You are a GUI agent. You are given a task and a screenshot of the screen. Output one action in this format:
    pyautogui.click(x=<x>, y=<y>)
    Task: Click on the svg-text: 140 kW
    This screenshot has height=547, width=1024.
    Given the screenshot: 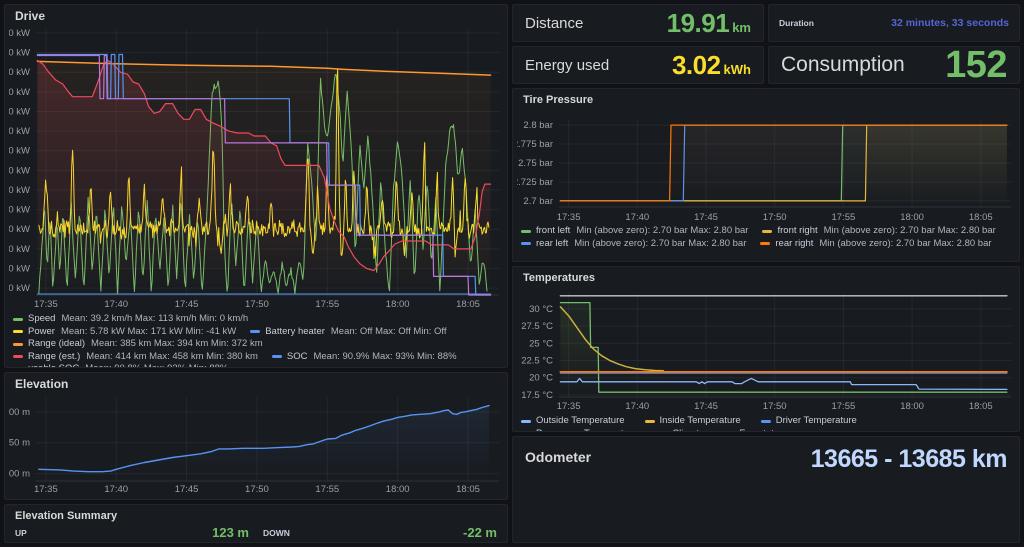 What is the action you would take?
    pyautogui.click(x=19, y=92)
    